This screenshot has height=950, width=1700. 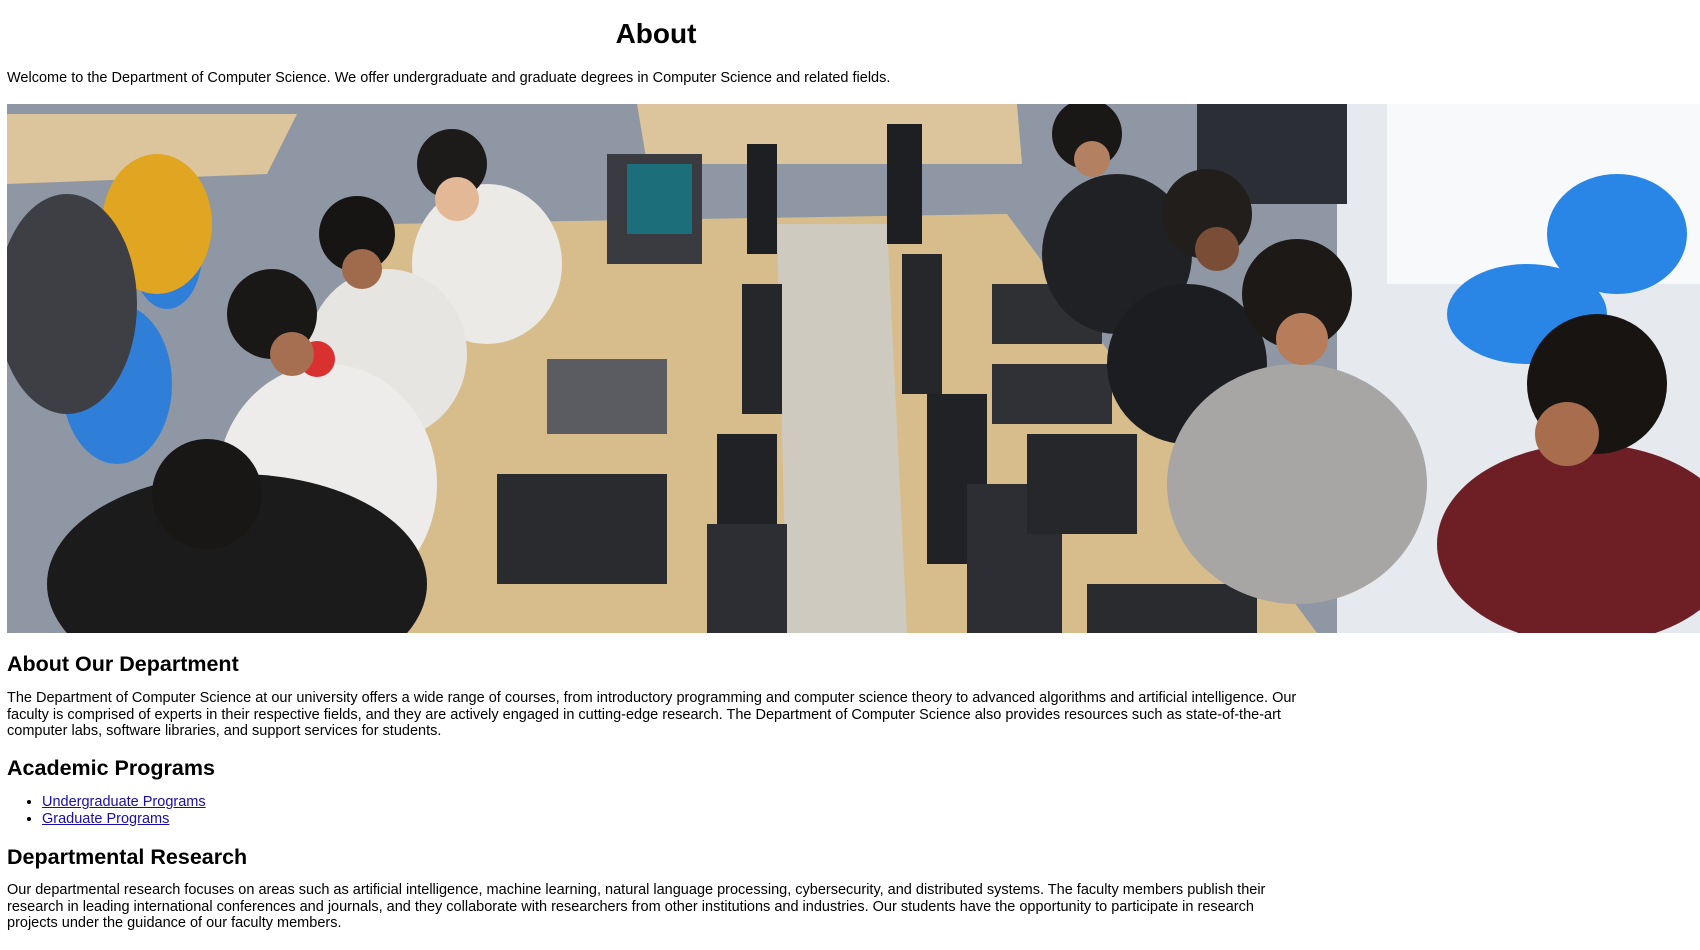 I want to click on graduate-programs-link: Graduate Programs, so click(x=105, y=819).